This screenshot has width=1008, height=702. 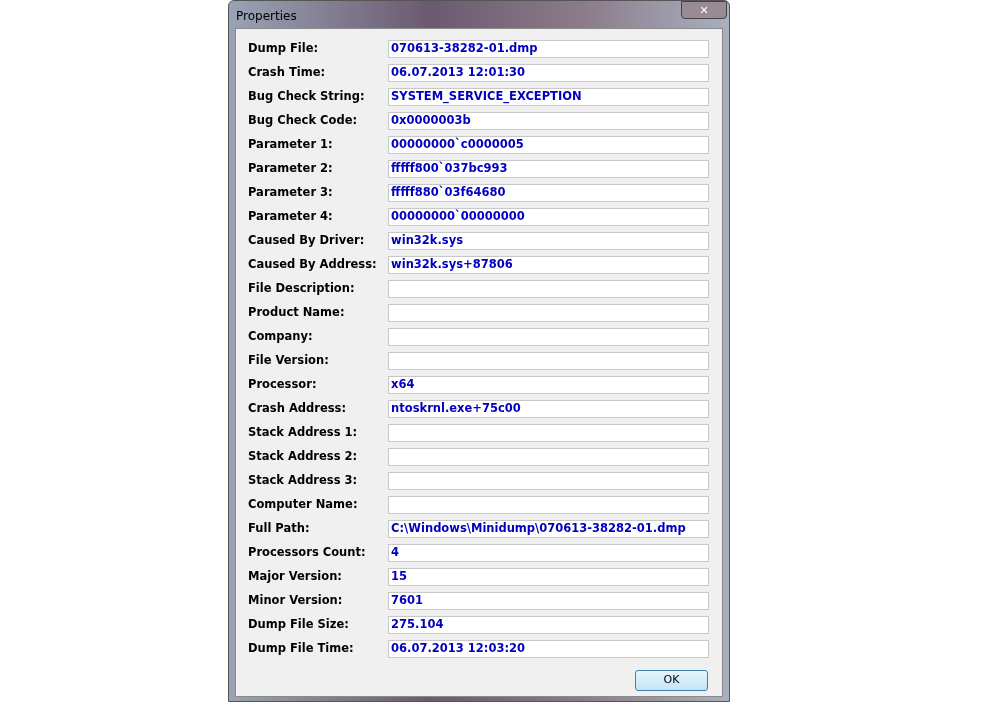 I want to click on text-field: 275.104, so click(x=548, y=625).